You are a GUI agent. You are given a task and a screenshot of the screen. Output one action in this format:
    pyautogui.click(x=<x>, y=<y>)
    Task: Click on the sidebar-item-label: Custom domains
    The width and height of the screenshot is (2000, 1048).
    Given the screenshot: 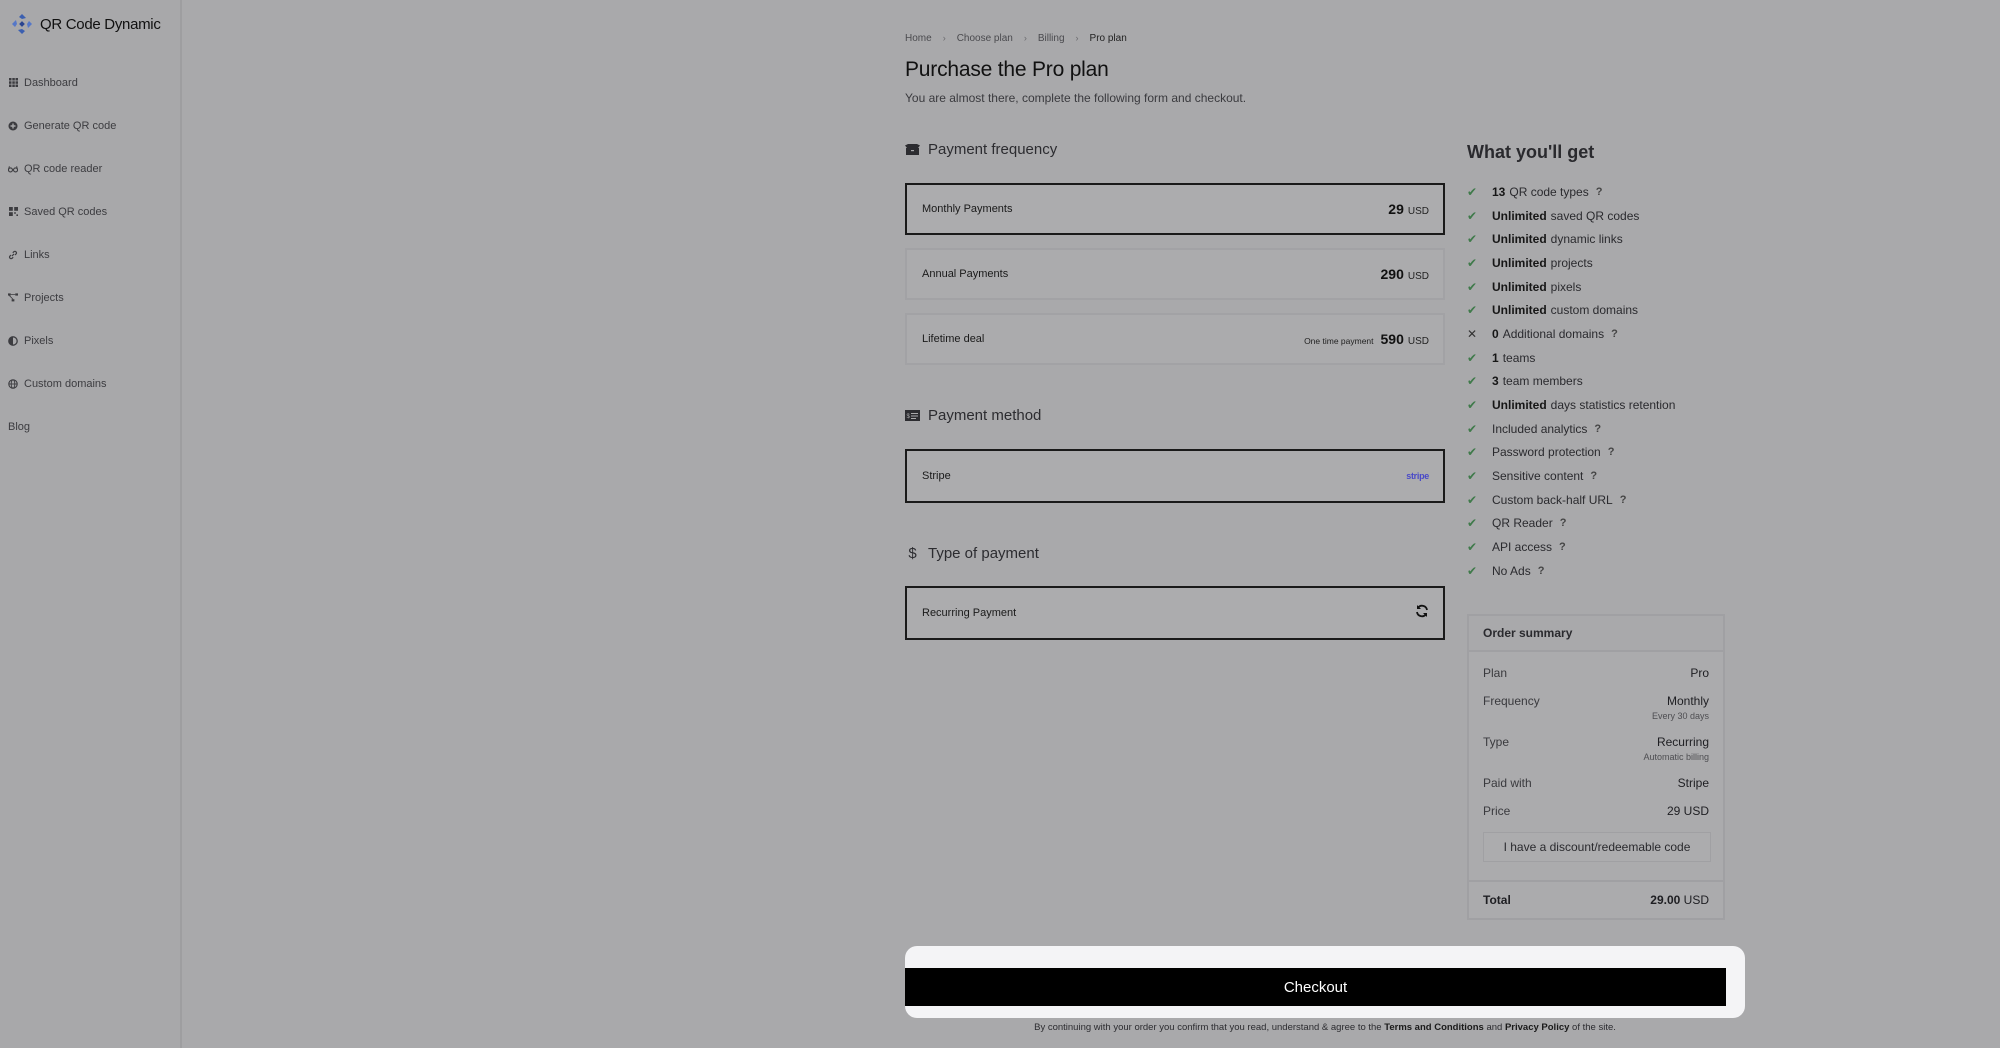 What is the action you would take?
    pyautogui.click(x=65, y=383)
    